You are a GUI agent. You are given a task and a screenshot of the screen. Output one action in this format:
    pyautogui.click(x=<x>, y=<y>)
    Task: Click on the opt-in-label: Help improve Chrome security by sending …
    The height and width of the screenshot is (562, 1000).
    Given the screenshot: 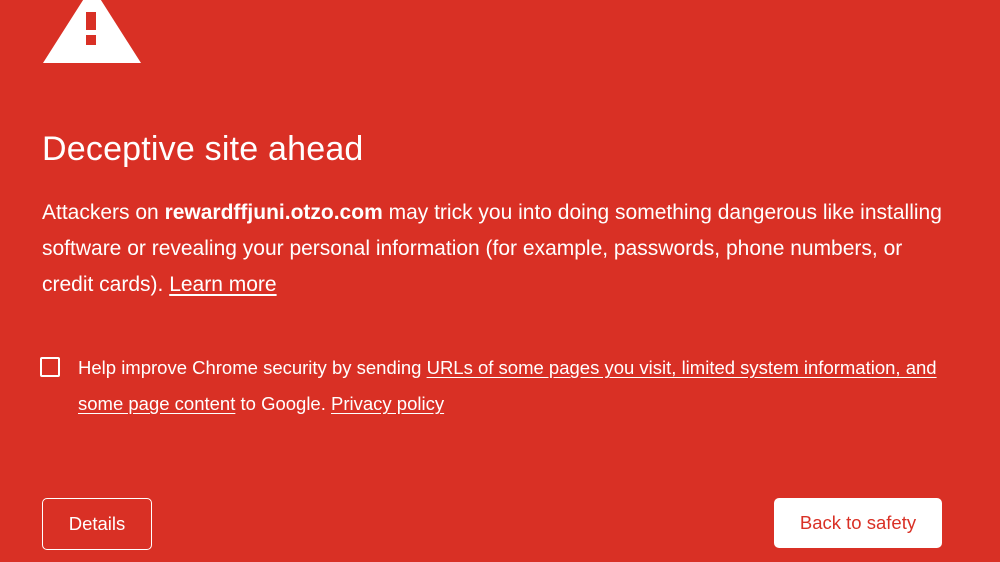 What is the action you would take?
    pyautogui.click(x=509, y=386)
    